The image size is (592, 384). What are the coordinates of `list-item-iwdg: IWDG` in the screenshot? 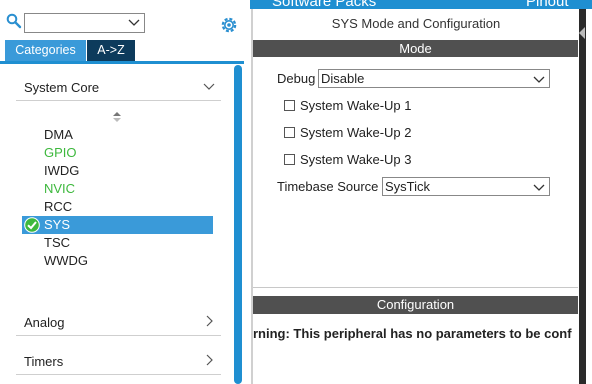 It's located at (61, 171).